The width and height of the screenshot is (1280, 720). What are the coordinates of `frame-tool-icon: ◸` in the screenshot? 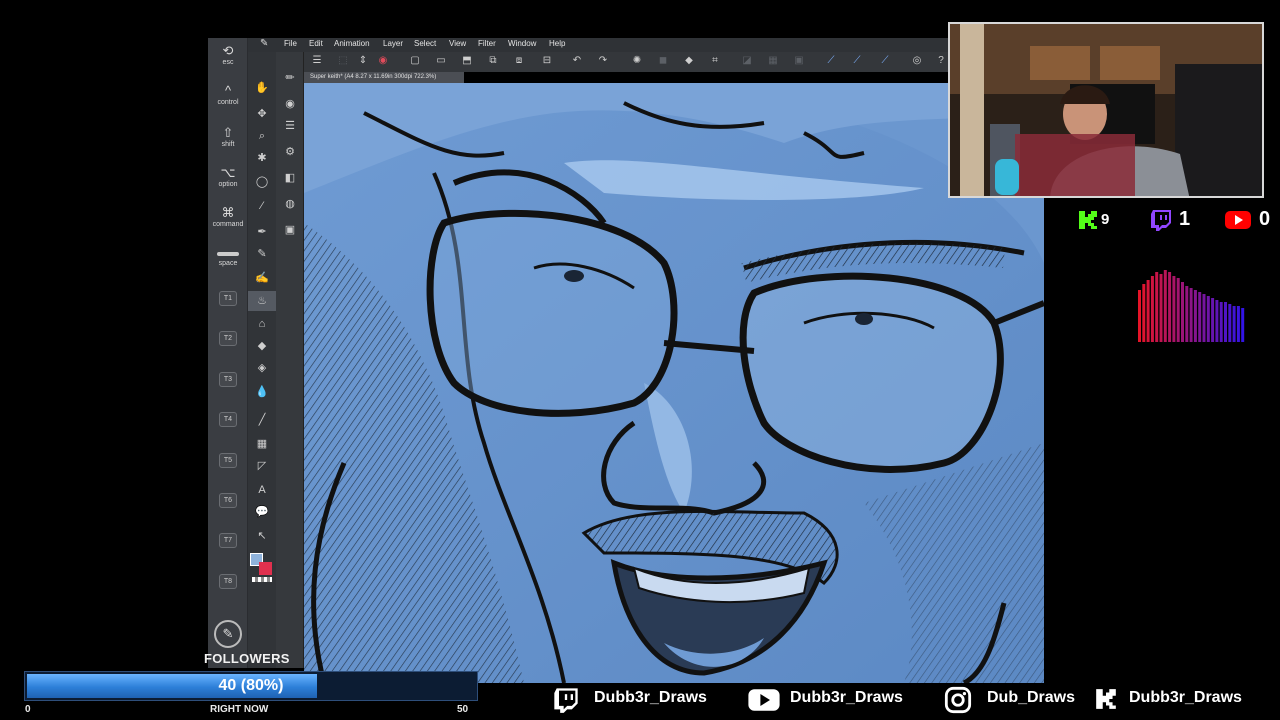 It's located at (262, 466).